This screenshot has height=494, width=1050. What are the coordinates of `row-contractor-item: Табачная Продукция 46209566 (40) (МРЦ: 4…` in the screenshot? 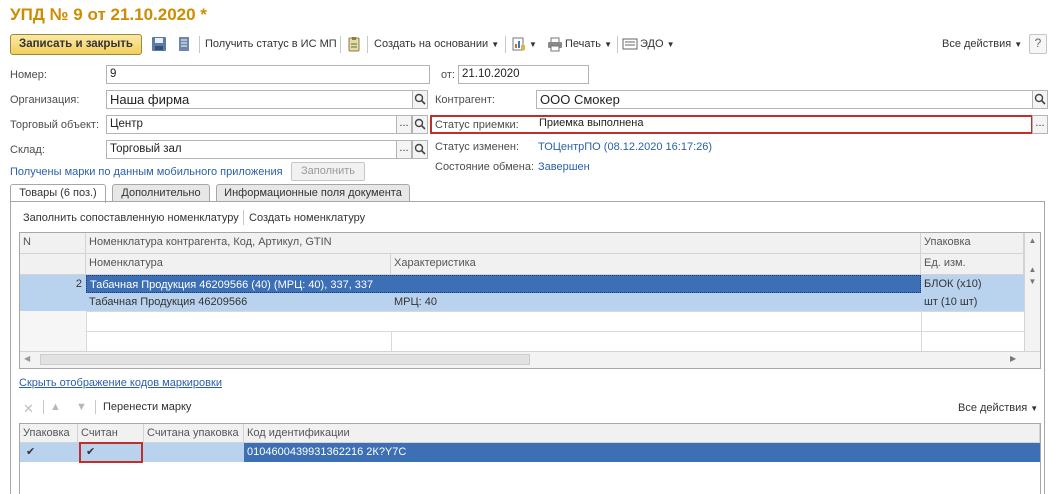 It's located at (503, 284).